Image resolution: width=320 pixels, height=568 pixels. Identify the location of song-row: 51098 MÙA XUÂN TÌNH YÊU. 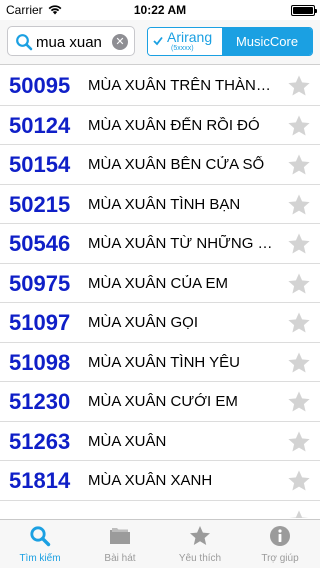
(160, 362).